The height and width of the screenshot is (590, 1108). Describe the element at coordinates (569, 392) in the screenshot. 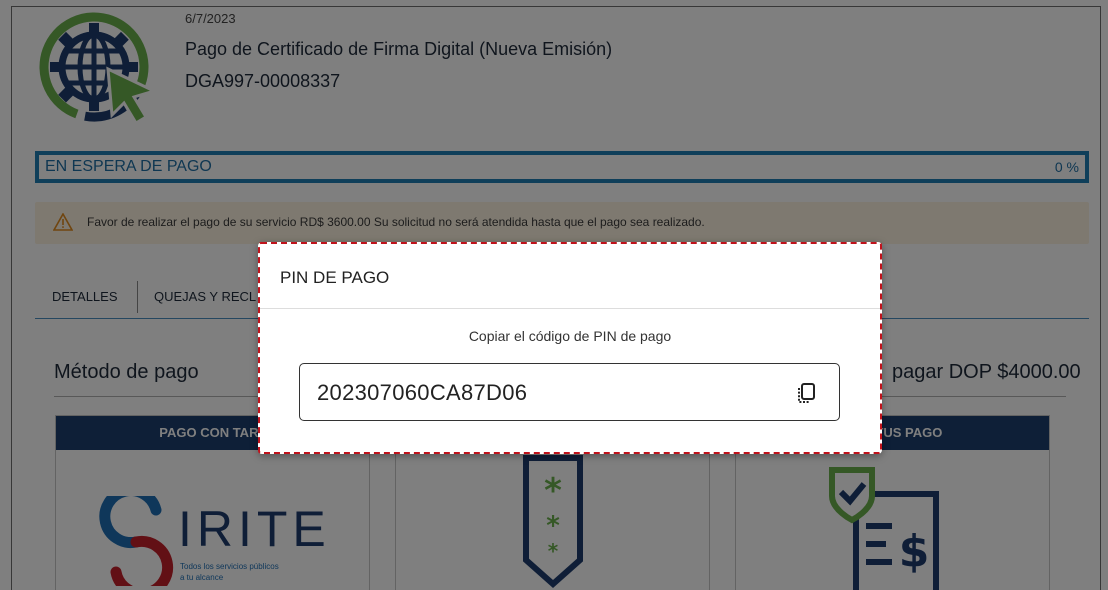

I see `pin-code-field: 202307060CA87D06` at that location.